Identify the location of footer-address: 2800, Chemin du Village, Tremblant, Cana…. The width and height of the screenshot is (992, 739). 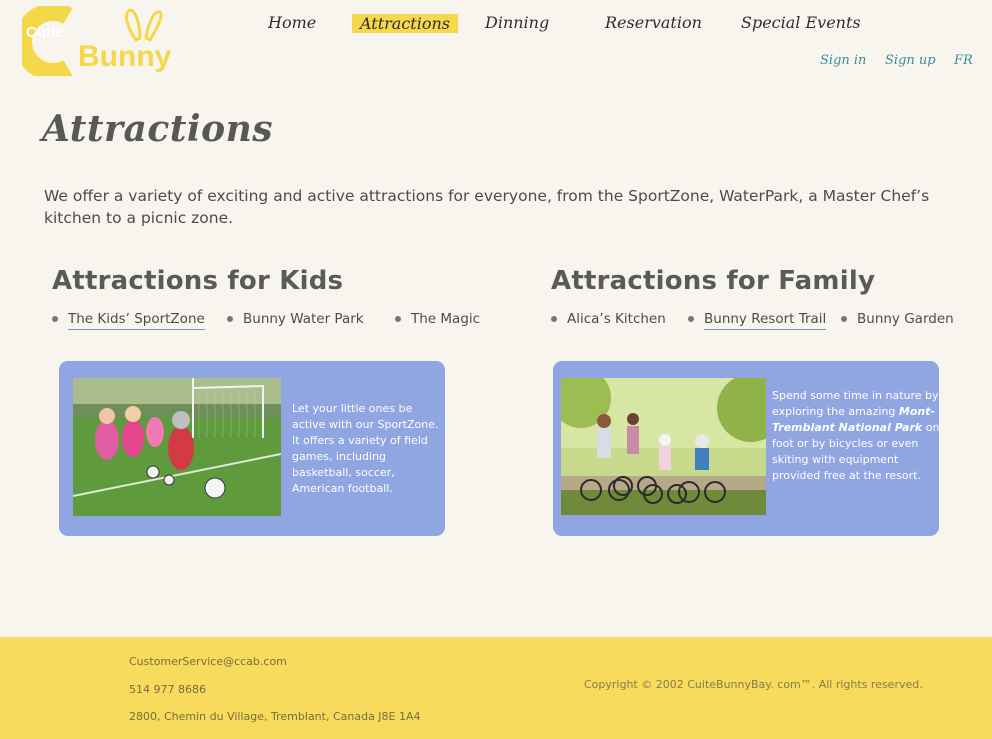
(275, 716).